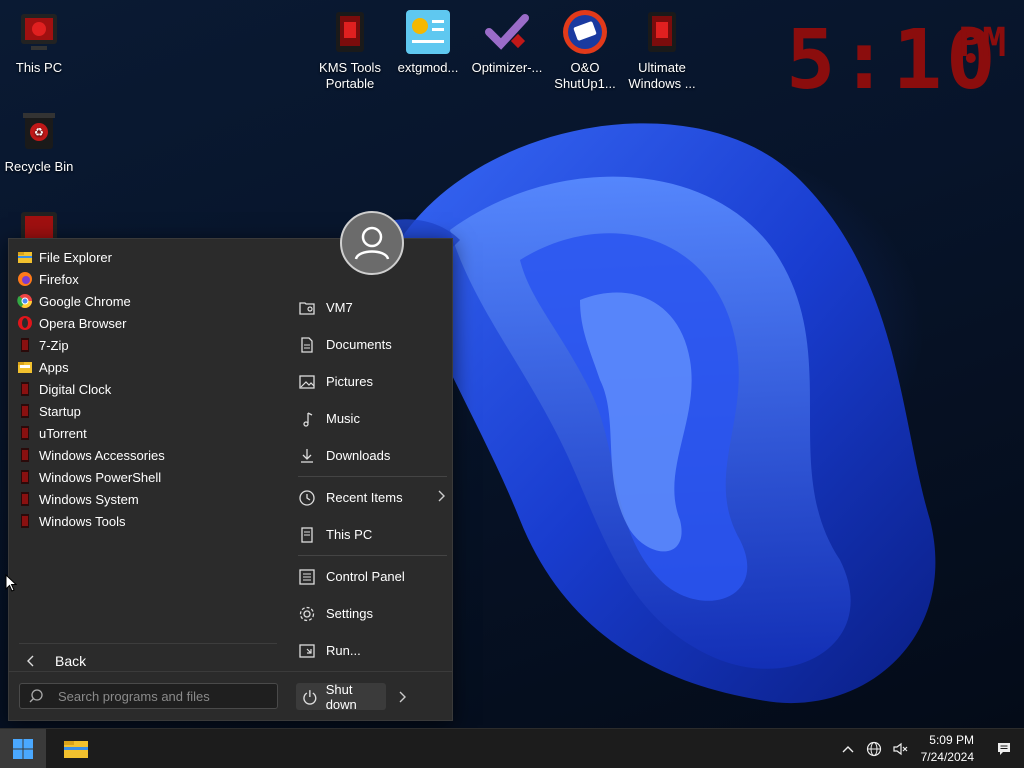 The height and width of the screenshot is (768, 1024). Describe the element at coordinates (149, 345) in the screenshot. I see `program-7-zip: 7-Zip` at that location.